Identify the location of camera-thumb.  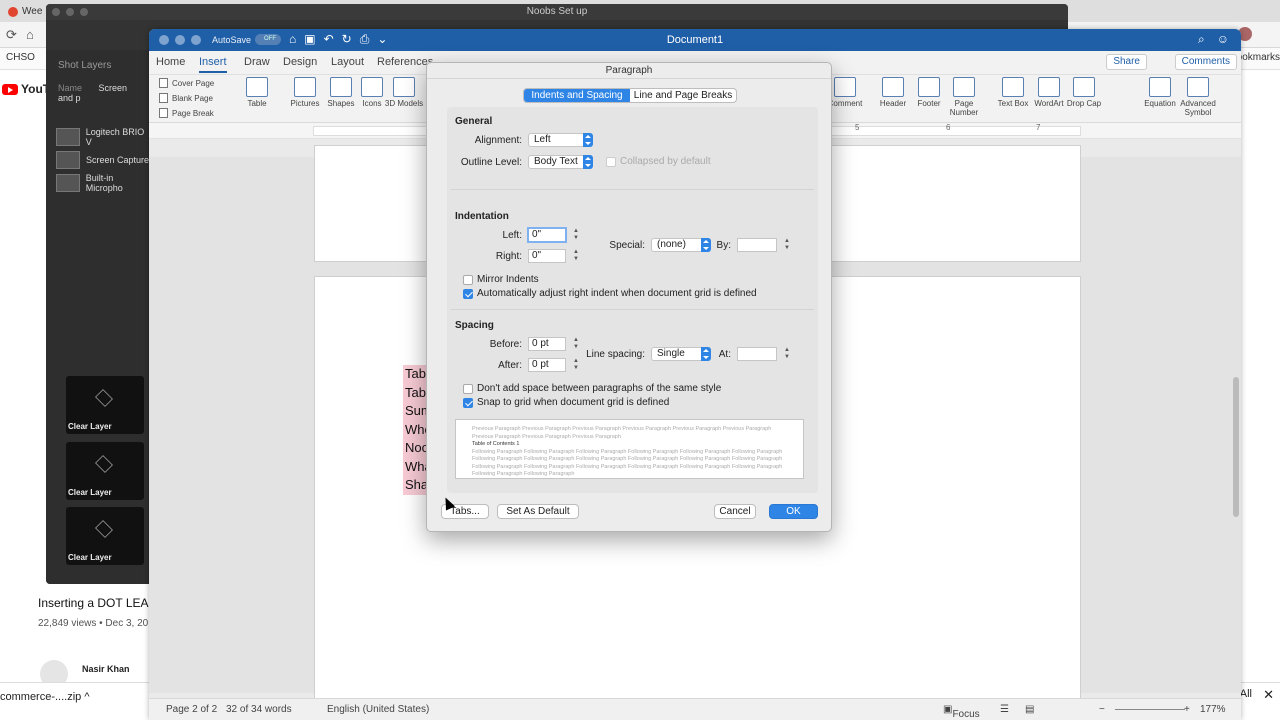
(68, 137).